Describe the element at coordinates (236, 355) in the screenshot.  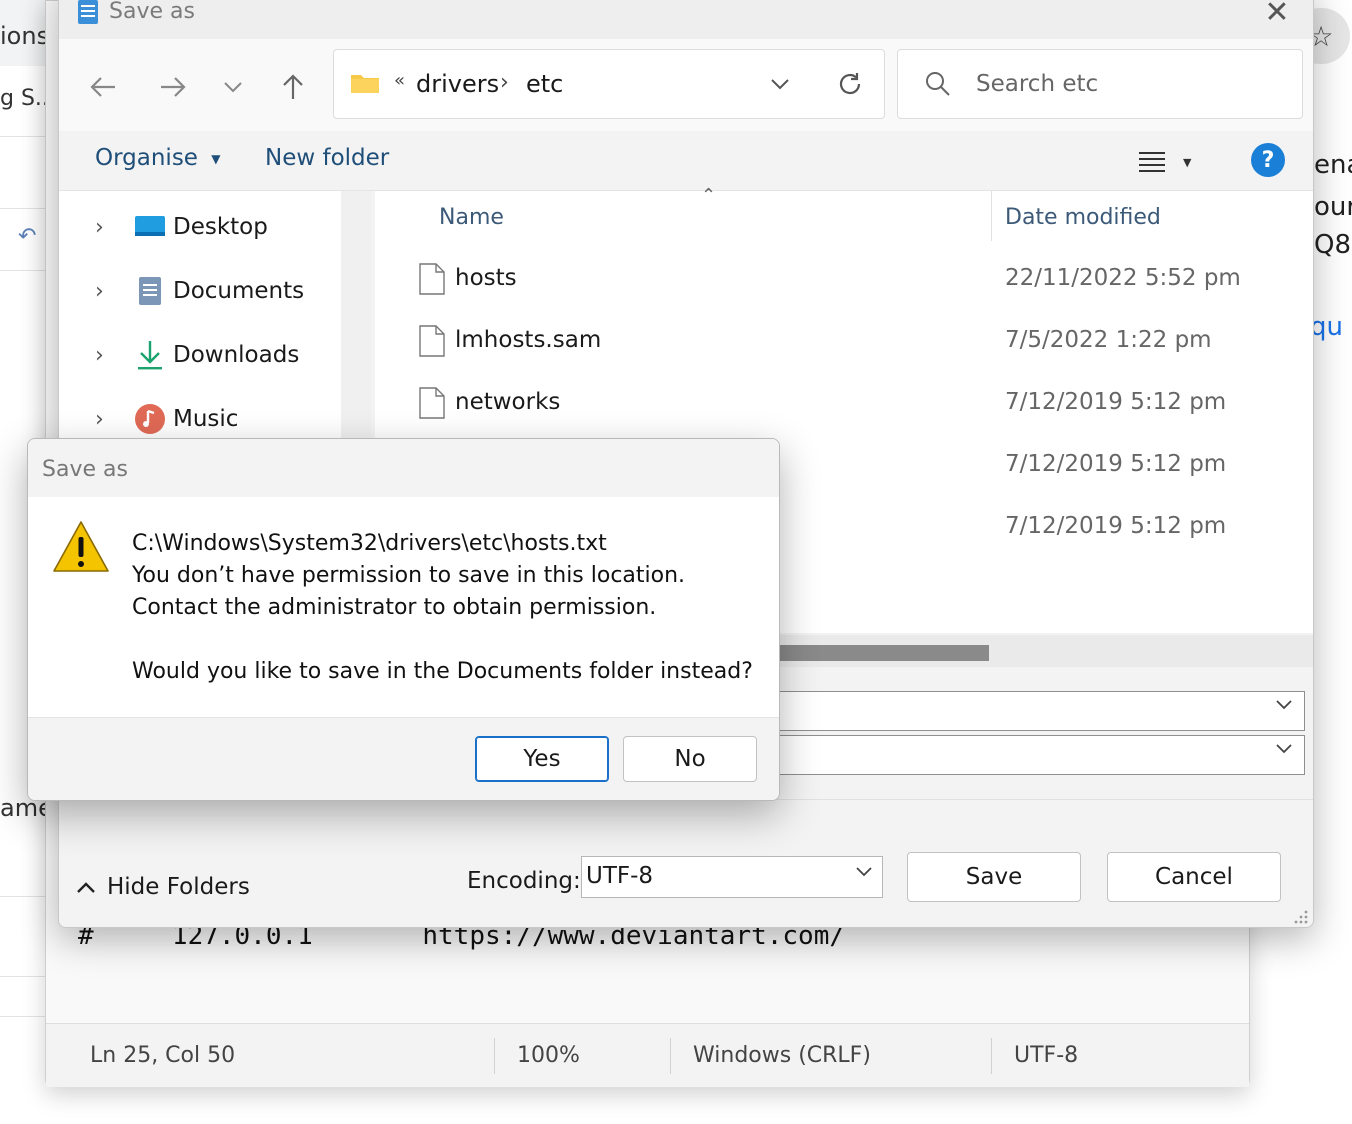
I see `nav-item-label: Downloads` at that location.